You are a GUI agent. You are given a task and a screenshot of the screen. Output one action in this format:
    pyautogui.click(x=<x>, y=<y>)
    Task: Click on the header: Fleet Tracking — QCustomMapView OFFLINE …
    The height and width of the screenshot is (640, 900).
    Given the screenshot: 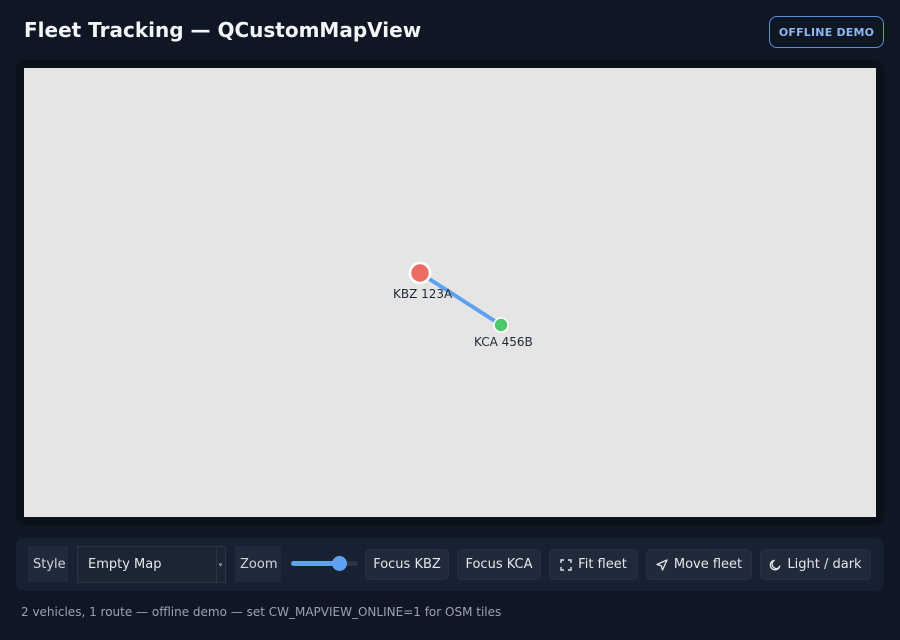 What is the action you would take?
    pyautogui.click(x=450, y=32)
    